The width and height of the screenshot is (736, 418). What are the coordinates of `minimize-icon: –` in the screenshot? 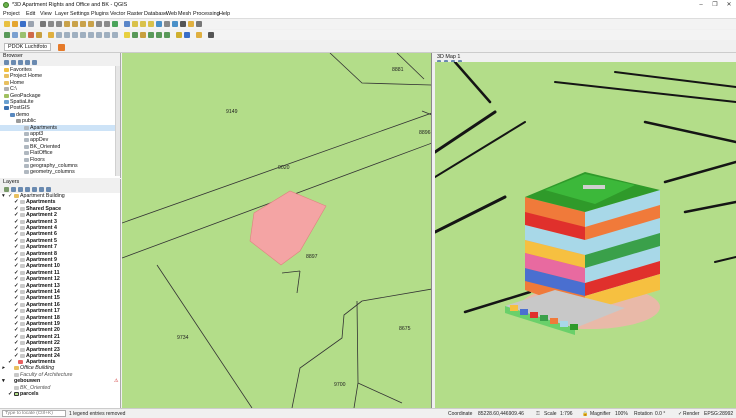 It's located at (701, 5).